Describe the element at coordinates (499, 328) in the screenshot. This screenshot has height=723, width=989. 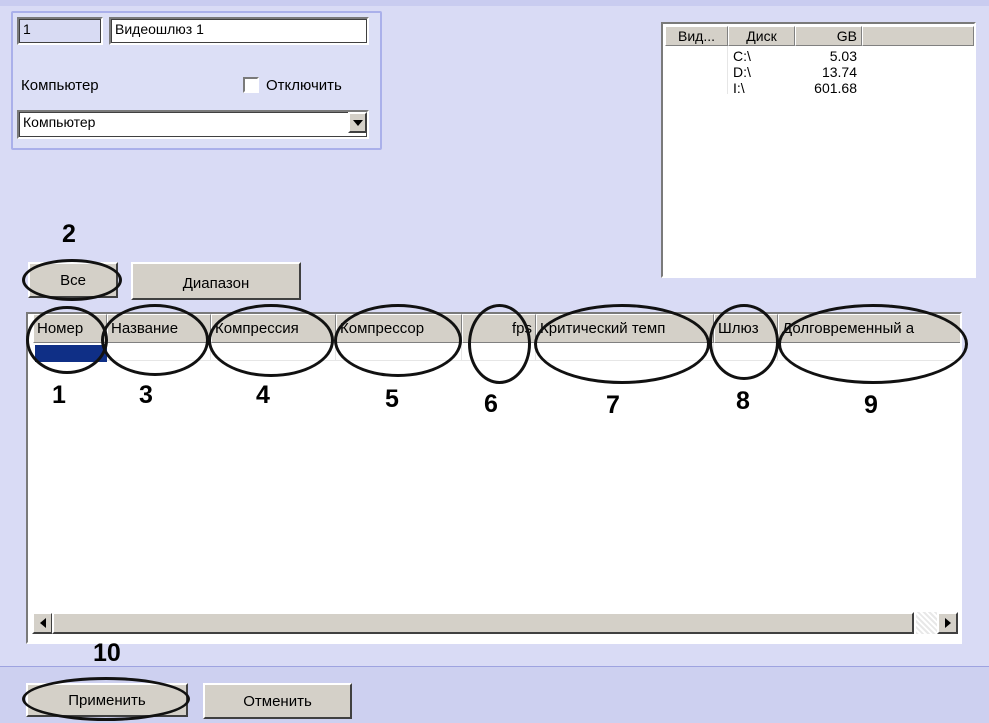
I see `column-header-fps: fps` at that location.